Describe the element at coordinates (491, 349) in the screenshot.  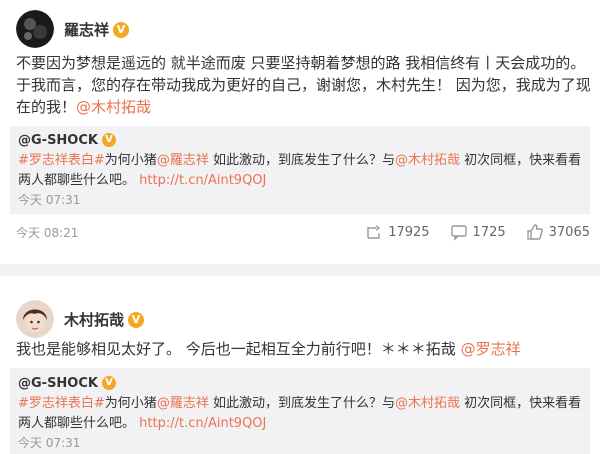
I see `mention-link: @罗志祥` at that location.